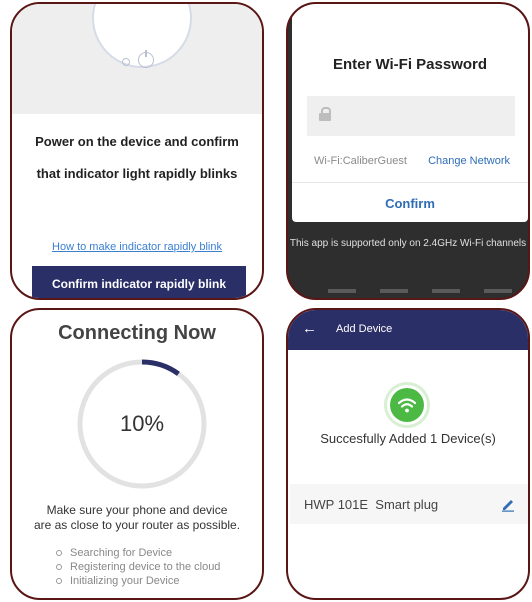 This screenshot has height=602, width=532. What do you see at coordinates (137, 173) in the screenshot?
I see `instruction-line-2: that indicator light rapidly blinks` at bounding box center [137, 173].